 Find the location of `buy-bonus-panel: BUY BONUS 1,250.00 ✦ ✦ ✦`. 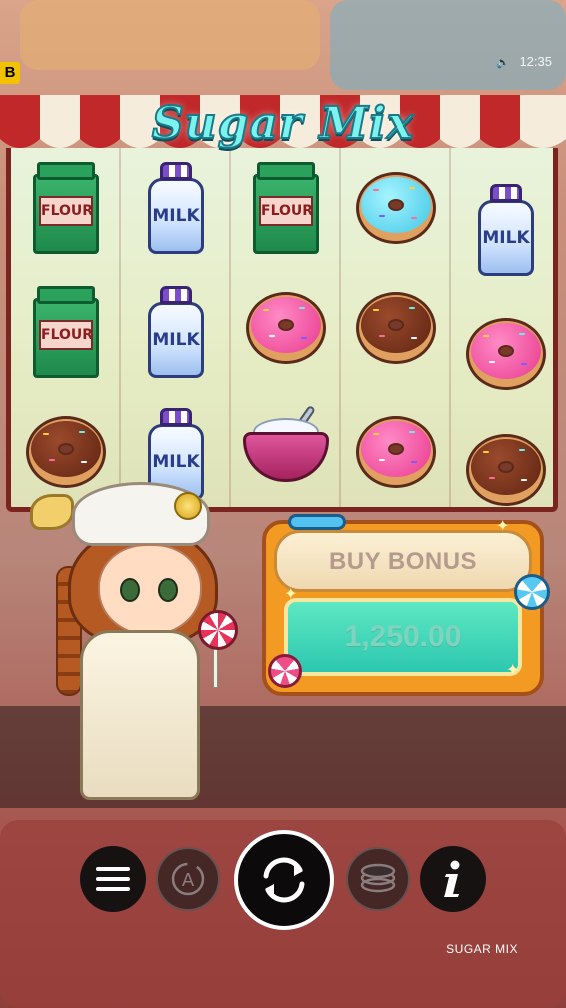

buy-bonus-panel: BUY BONUS 1,250.00 ✦ ✦ ✦ is located at coordinates (406, 605).